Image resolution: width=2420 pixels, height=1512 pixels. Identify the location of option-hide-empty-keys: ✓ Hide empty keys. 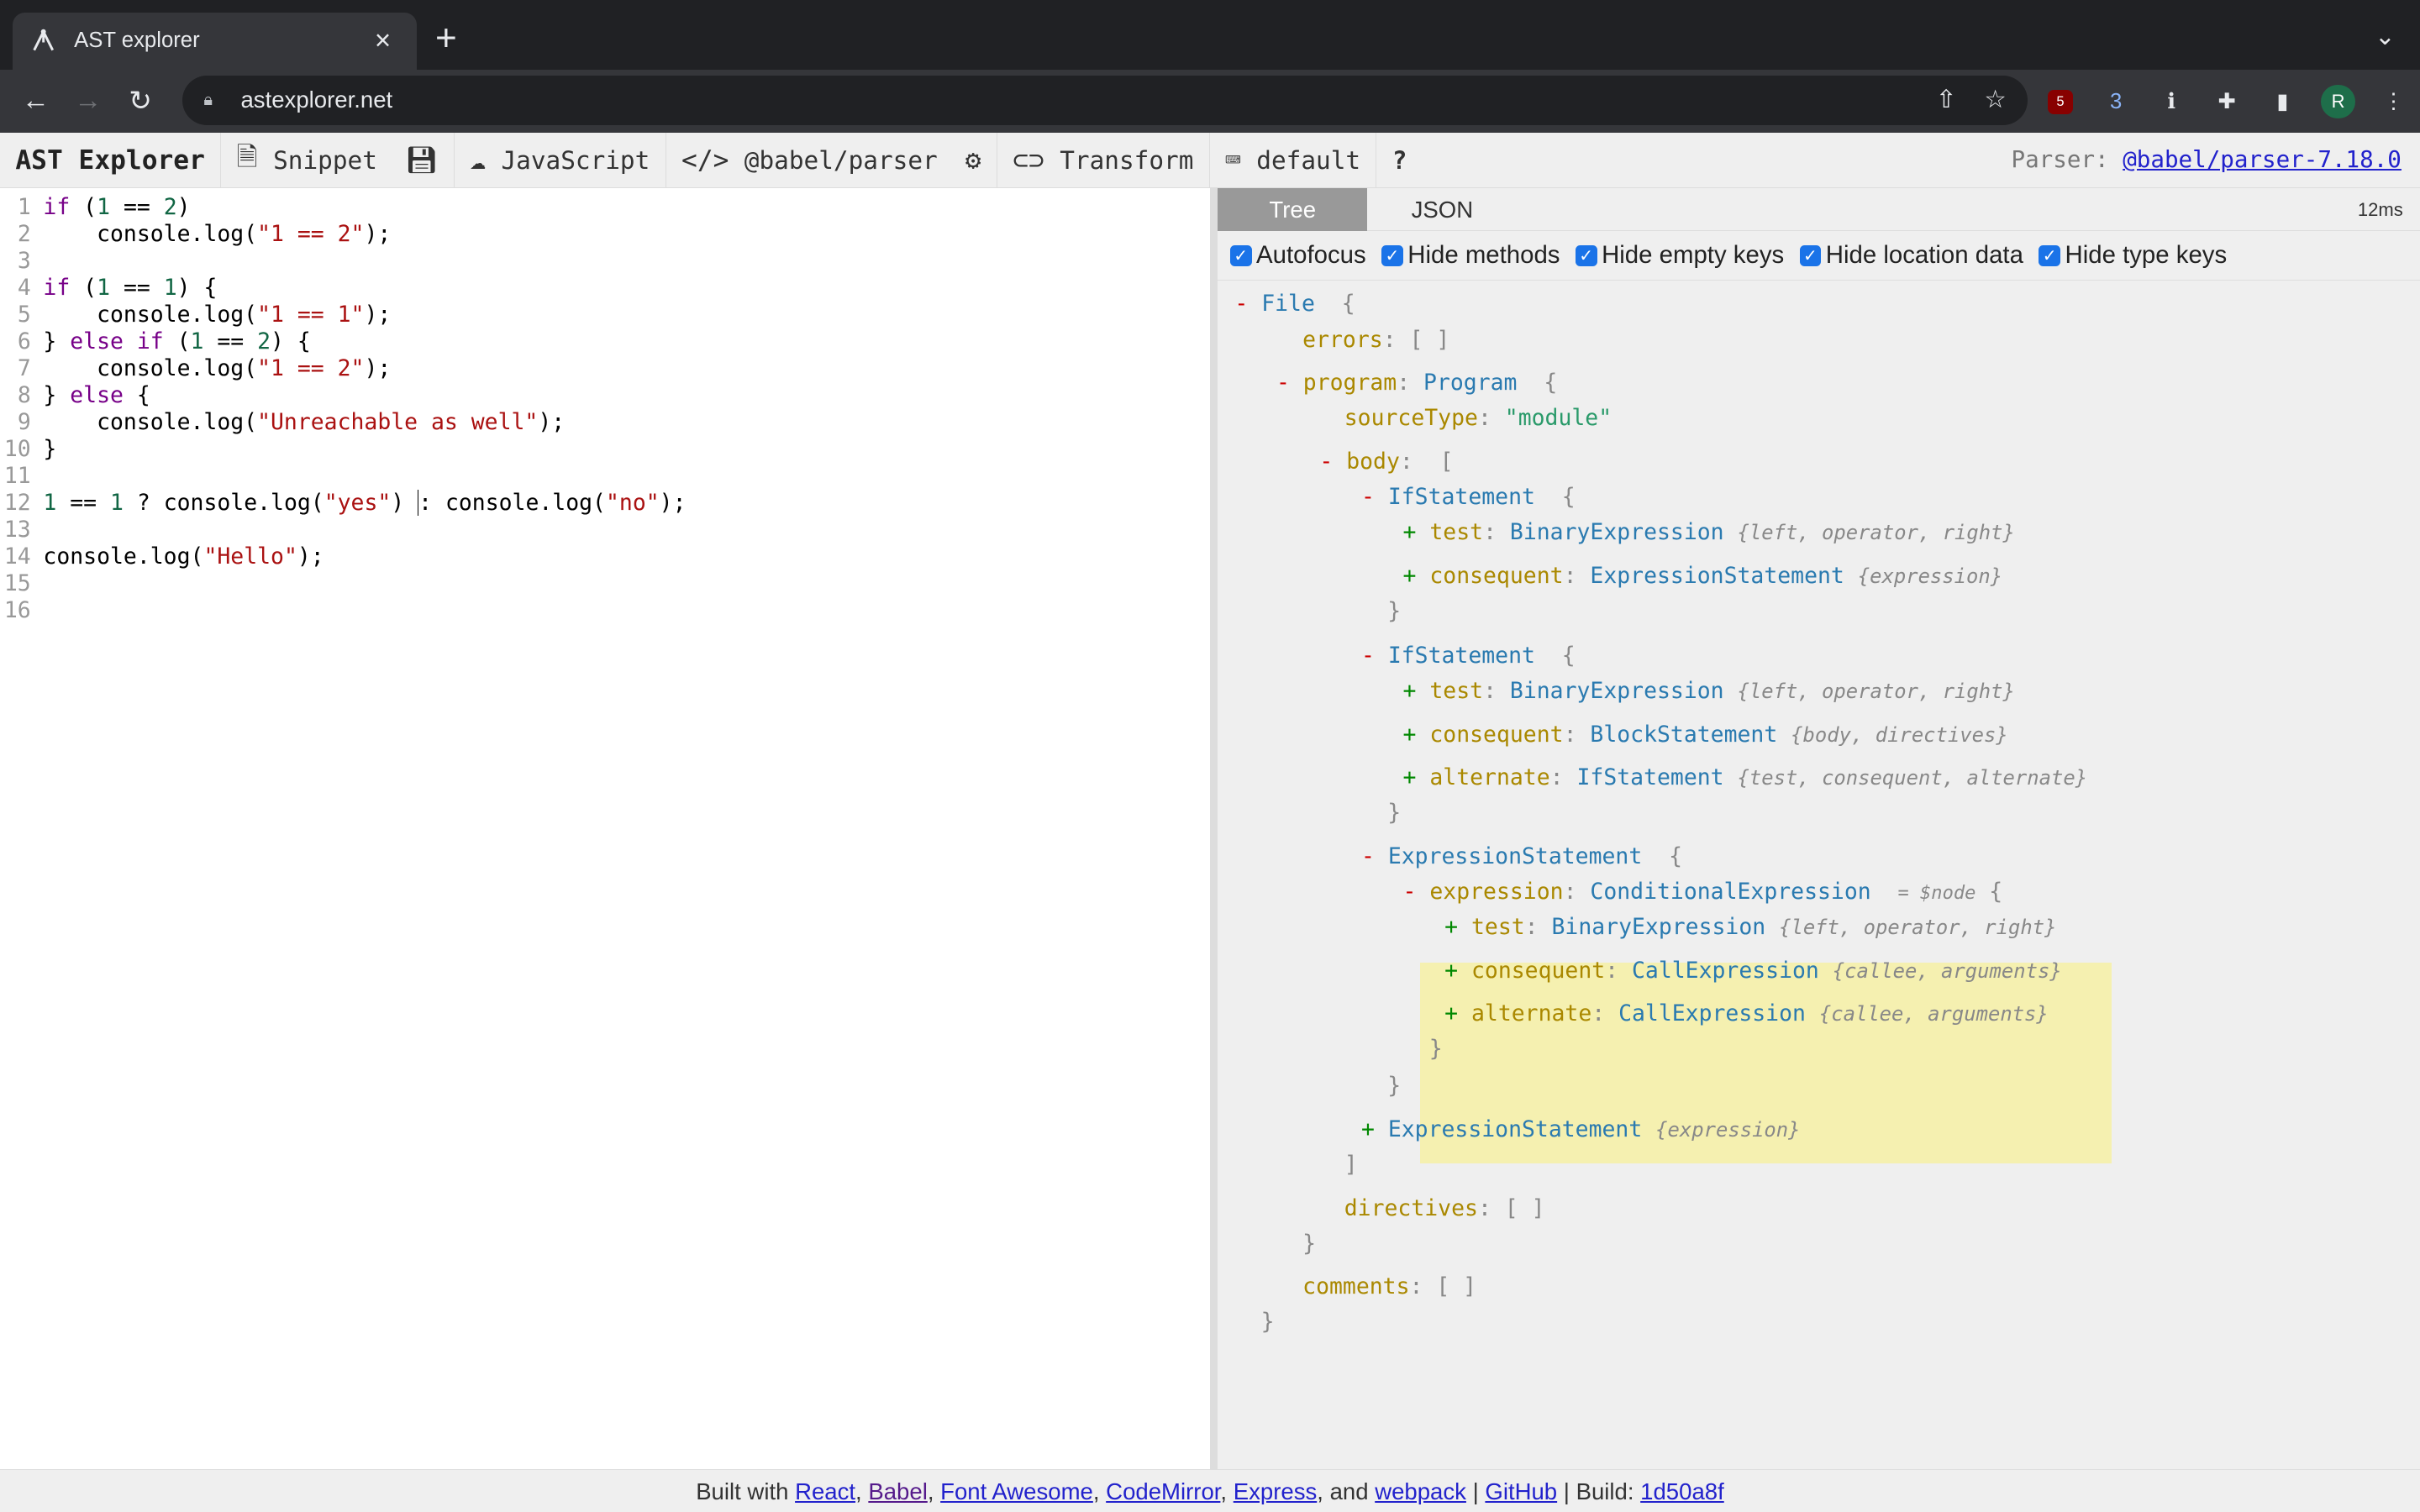
(1680, 255).